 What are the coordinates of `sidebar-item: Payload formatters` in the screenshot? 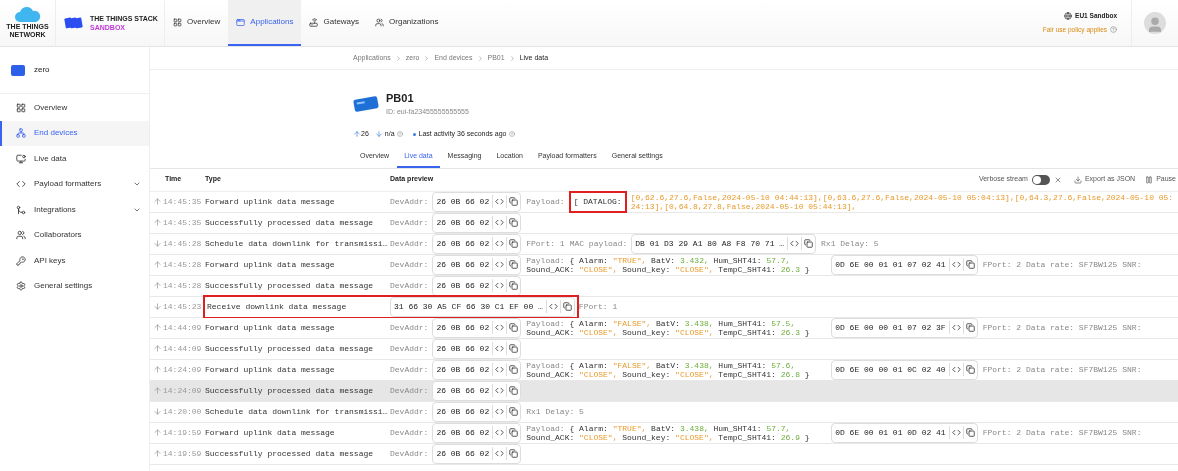 It's located at (74, 184).